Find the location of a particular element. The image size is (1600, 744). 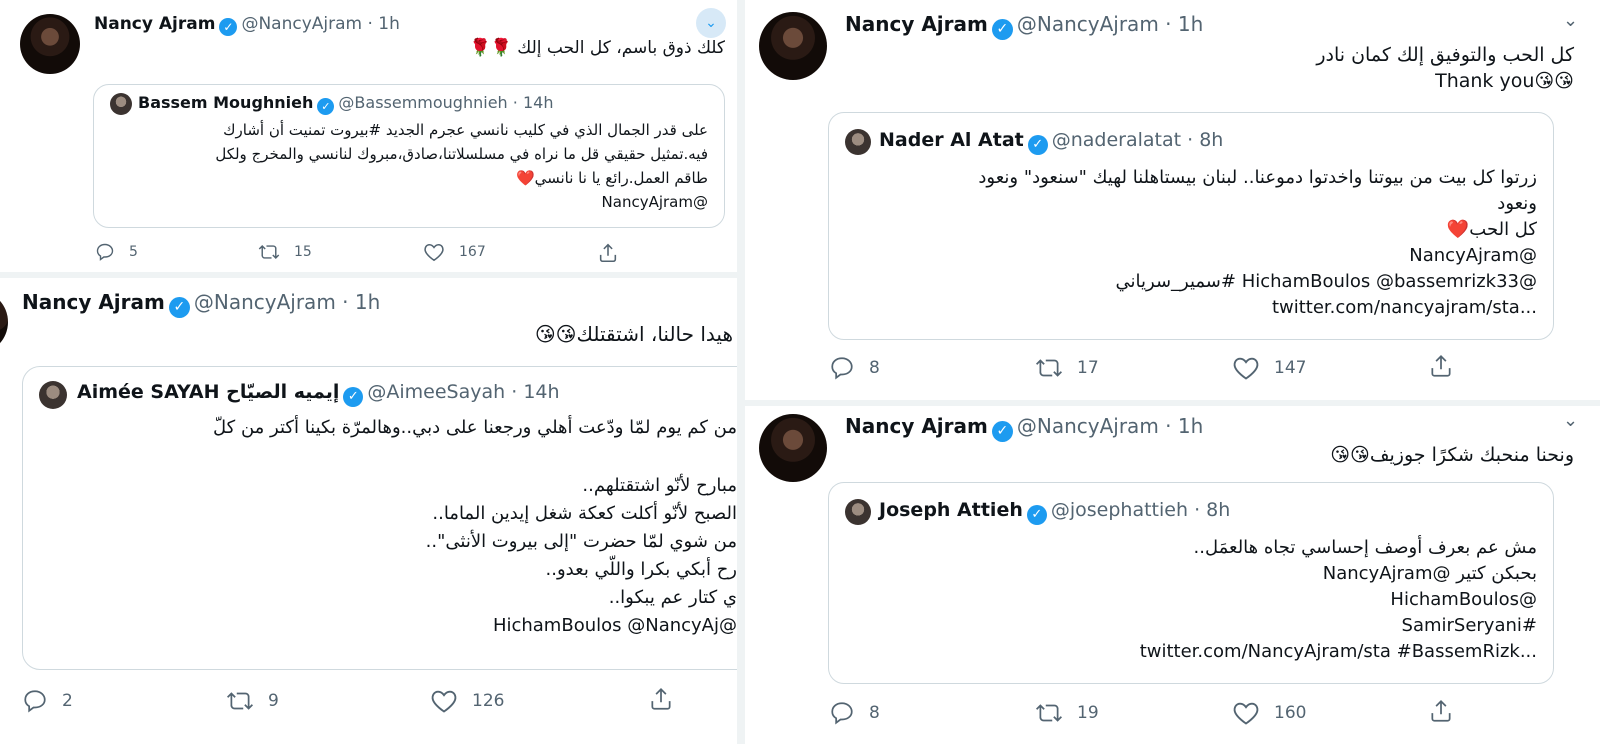

quoted-author-name: Bassem Moughnieh is located at coordinates (226, 102).